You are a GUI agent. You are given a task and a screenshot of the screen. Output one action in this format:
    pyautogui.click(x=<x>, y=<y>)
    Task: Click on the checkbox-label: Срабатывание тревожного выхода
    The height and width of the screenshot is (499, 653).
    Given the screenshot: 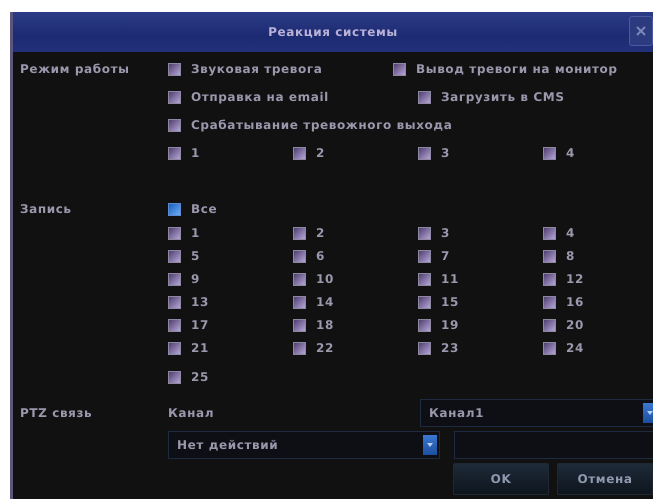 What is the action you would take?
    pyautogui.click(x=321, y=125)
    